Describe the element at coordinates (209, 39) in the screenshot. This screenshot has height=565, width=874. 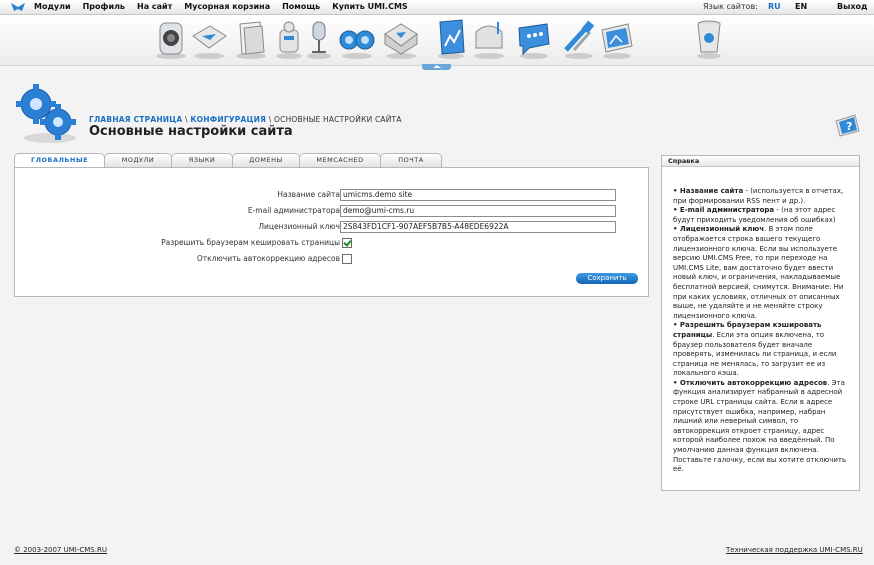
I see `mail-folder-icon` at that location.